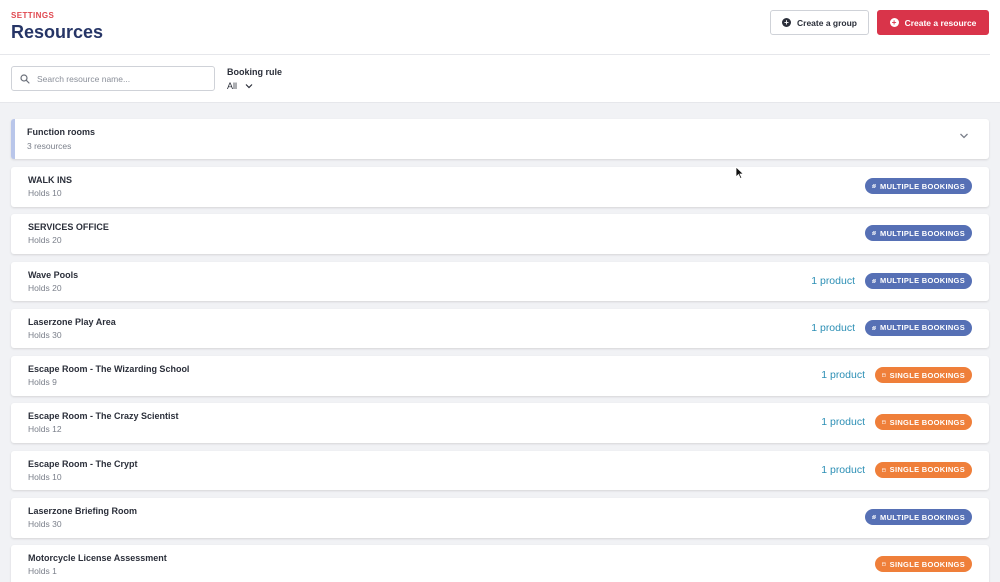 The width and height of the screenshot is (1000, 582). What do you see at coordinates (50, 180) in the screenshot?
I see `resource-name: WALK INS` at bounding box center [50, 180].